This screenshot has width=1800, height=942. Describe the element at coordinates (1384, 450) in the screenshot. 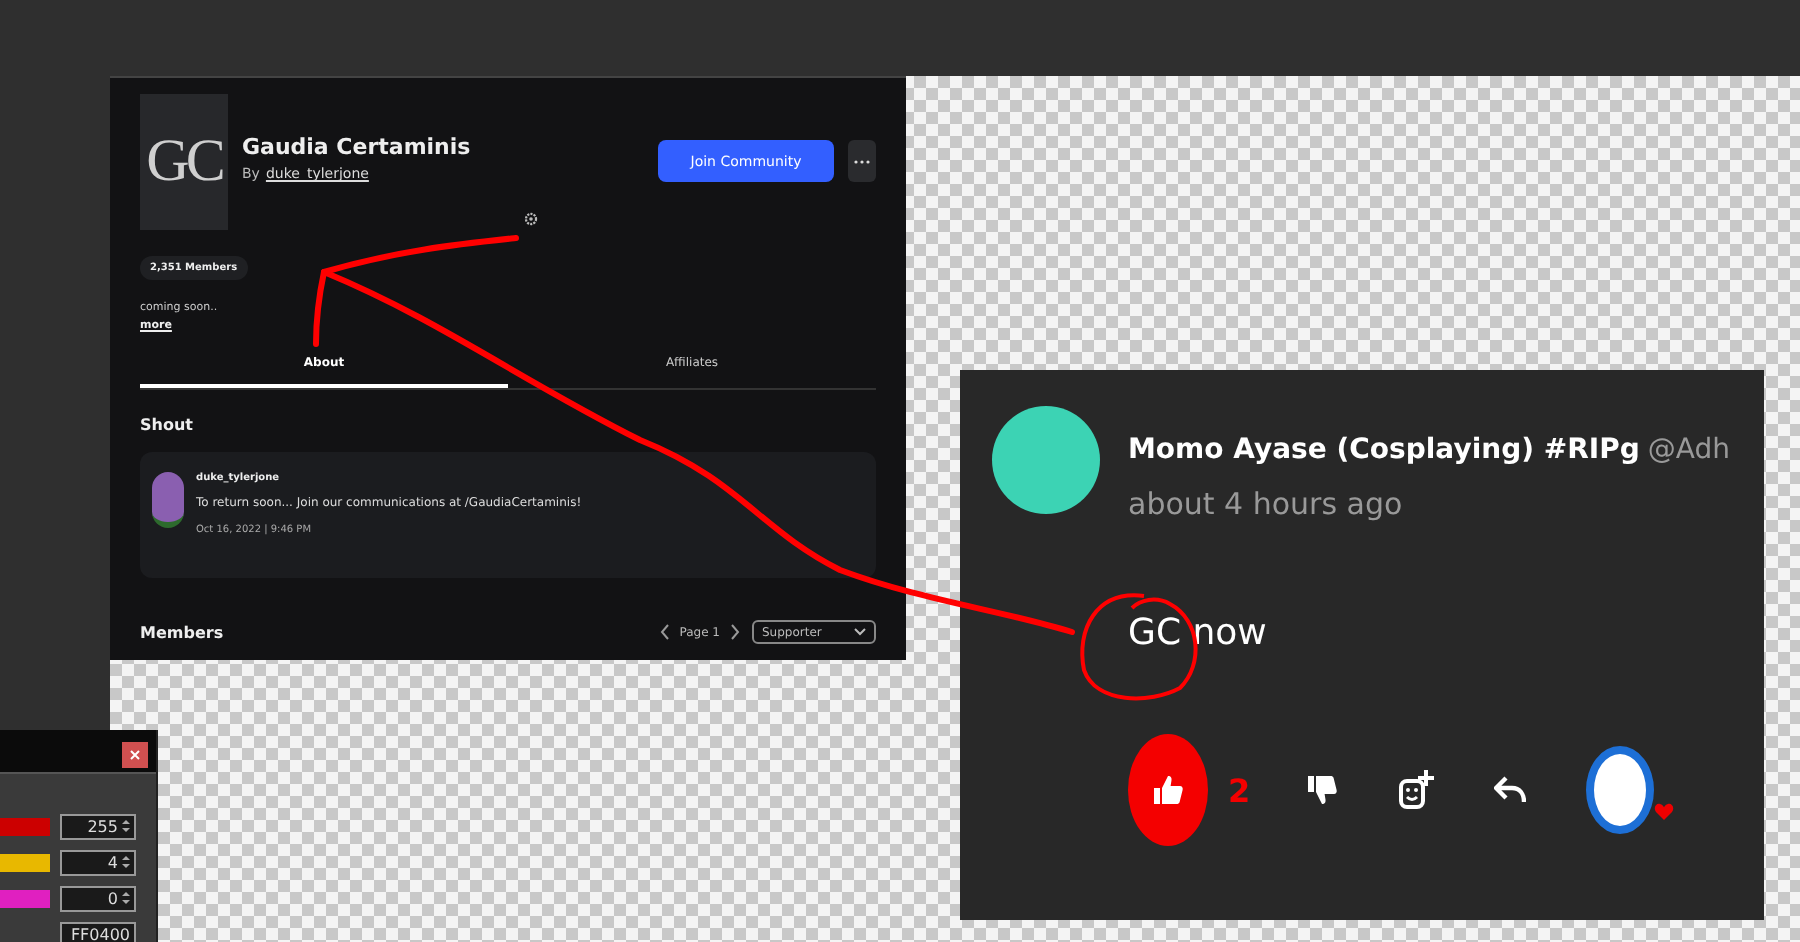

I see `comment-author: Momo Ayase (Cosplaying) #RIPg` at that location.